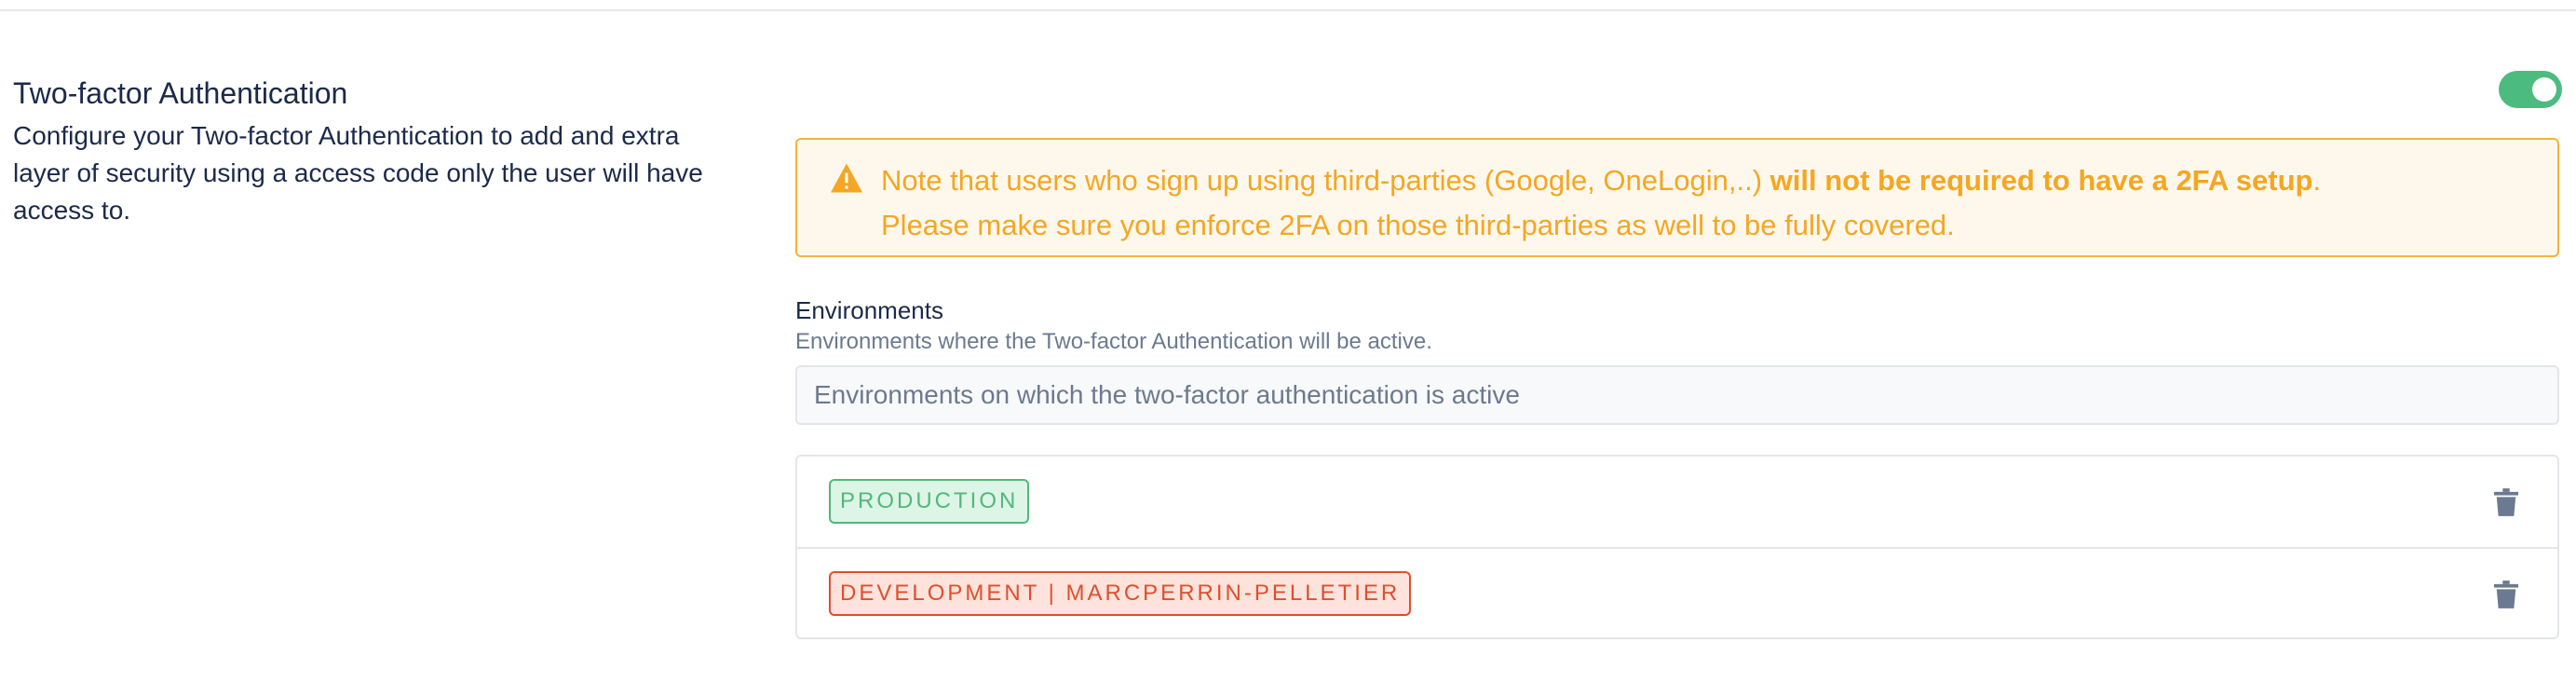  Describe the element at coordinates (2544, 89) in the screenshot. I see `toggle-knob` at that location.